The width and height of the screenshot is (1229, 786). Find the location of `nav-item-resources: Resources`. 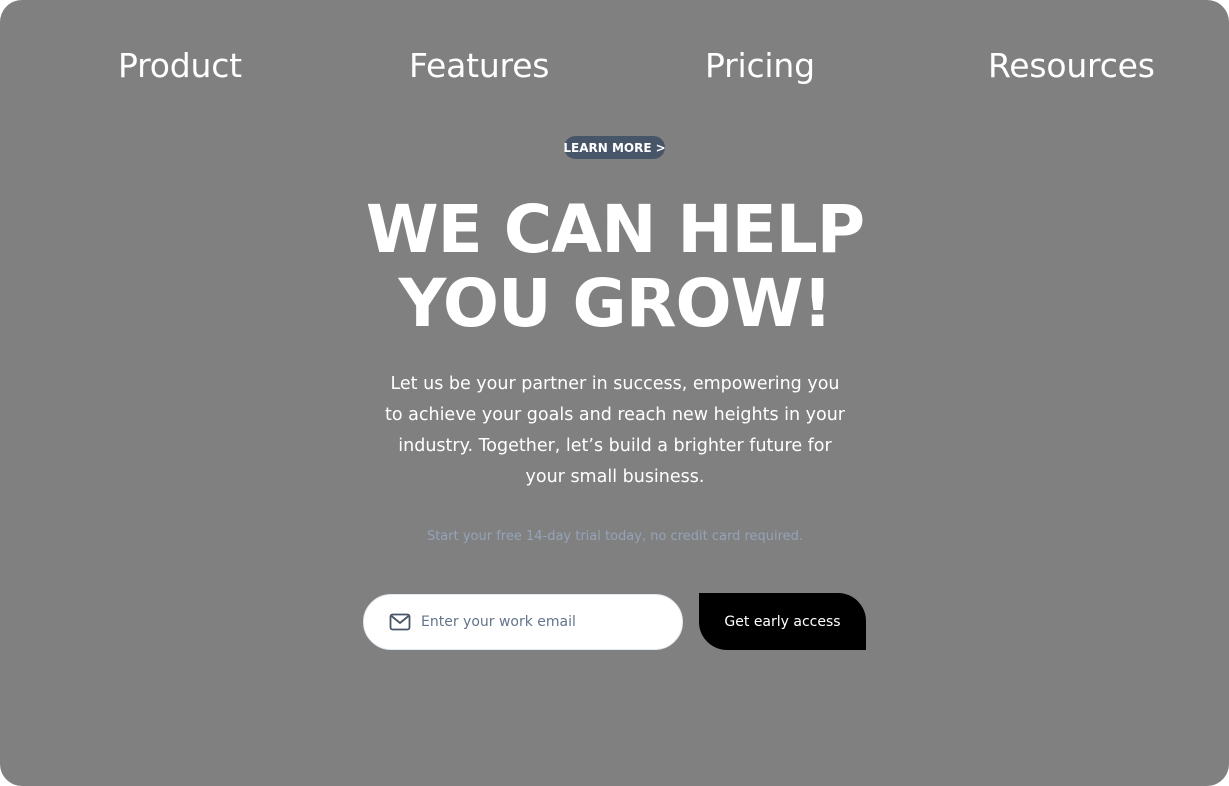

nav-item-resources: Resources is located at coordinates (1071, 66).